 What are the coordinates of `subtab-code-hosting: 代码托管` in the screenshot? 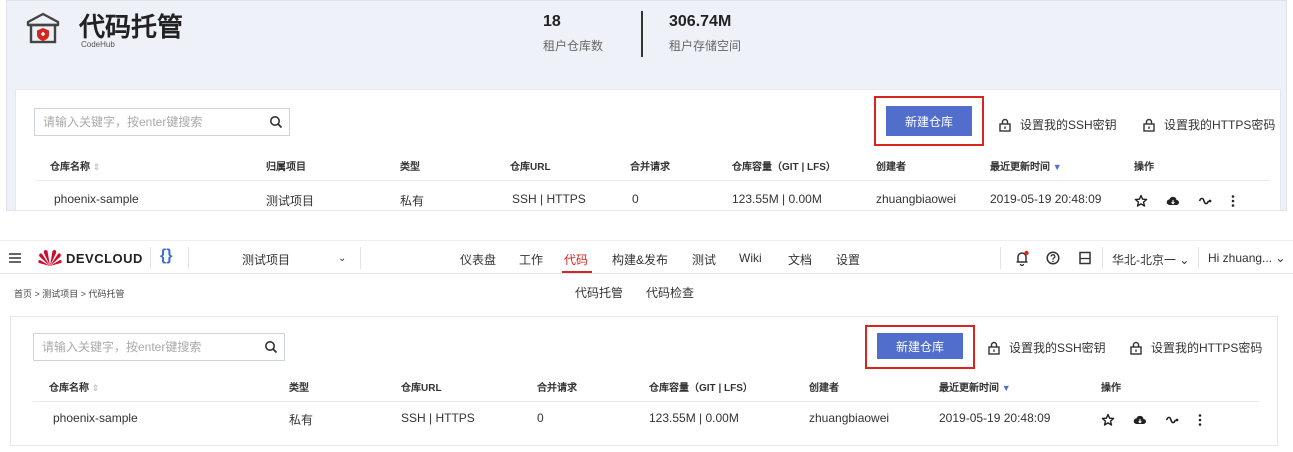 It's located at (599, 292).